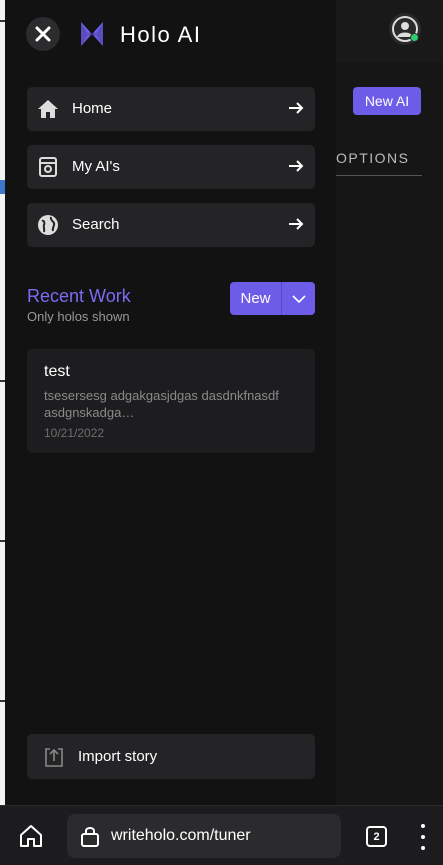  I want to click on brand-title: Holo AI, so click(161, 34).